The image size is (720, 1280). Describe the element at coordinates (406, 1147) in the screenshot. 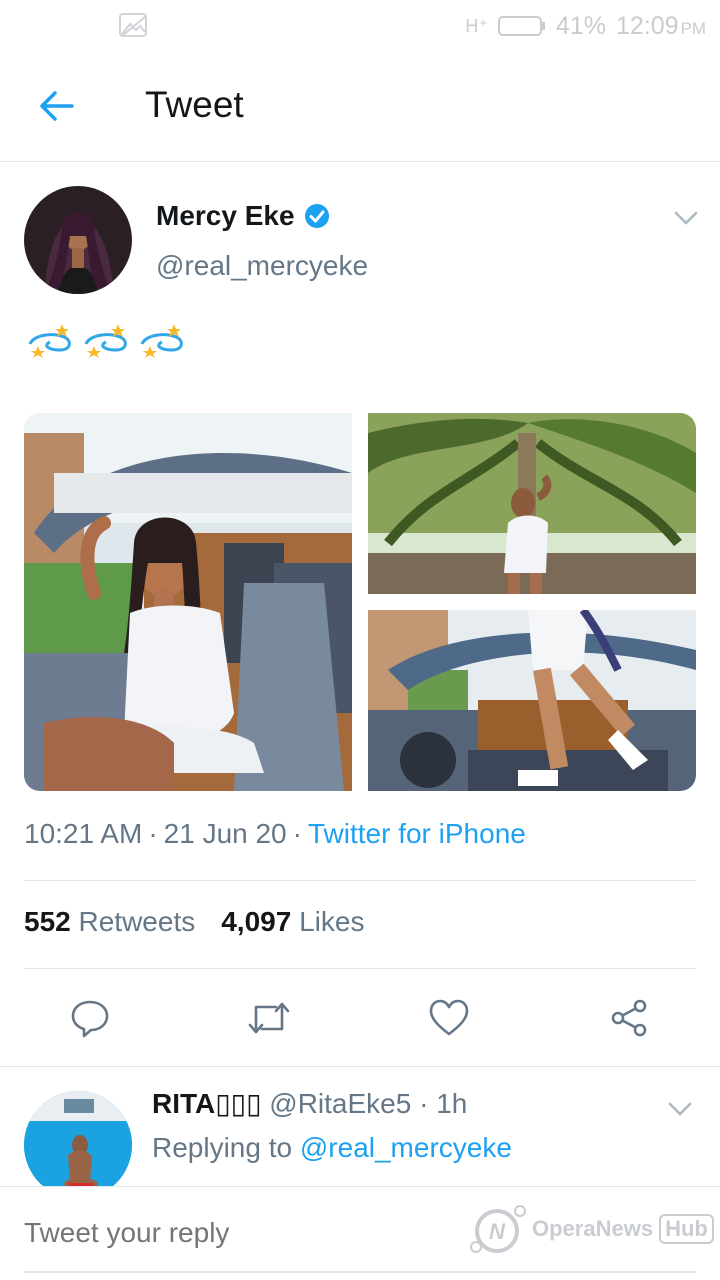

I see `replying-to-handle: @real_mercyeke` at that location.